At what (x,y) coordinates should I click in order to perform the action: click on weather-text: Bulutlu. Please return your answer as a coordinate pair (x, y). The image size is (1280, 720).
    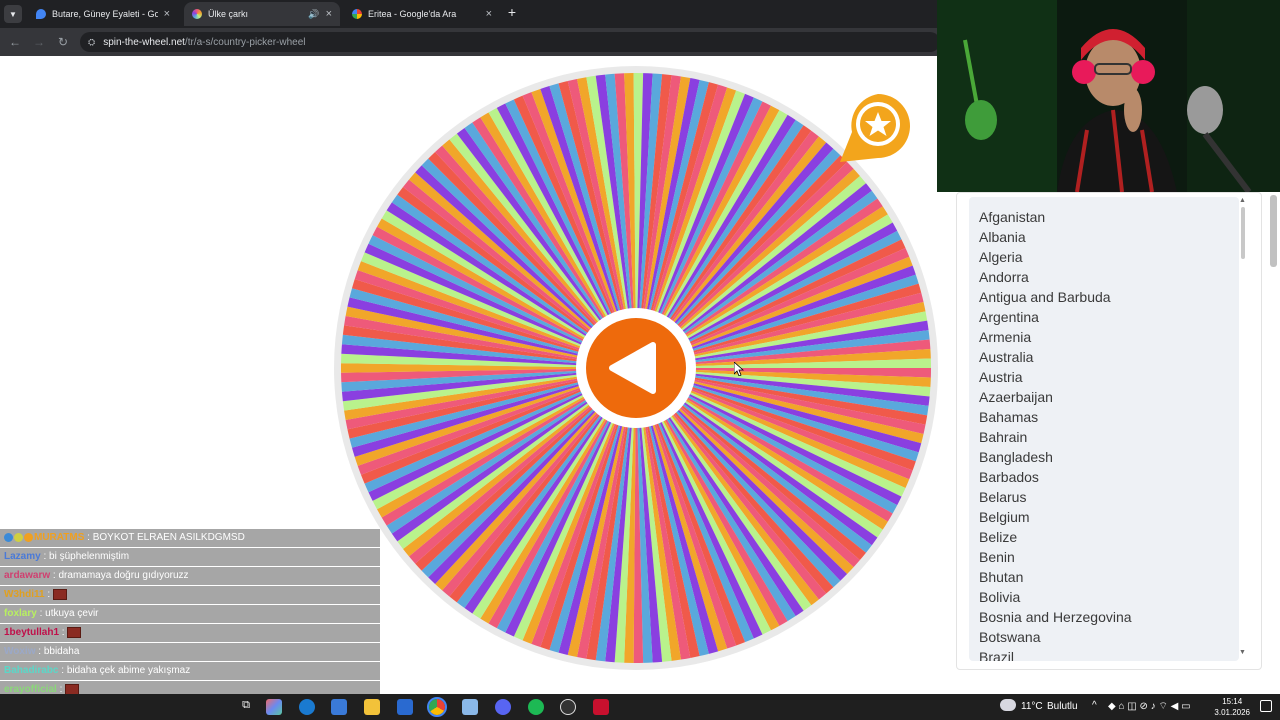
    Looking at the image, I should click on (1062, 706).